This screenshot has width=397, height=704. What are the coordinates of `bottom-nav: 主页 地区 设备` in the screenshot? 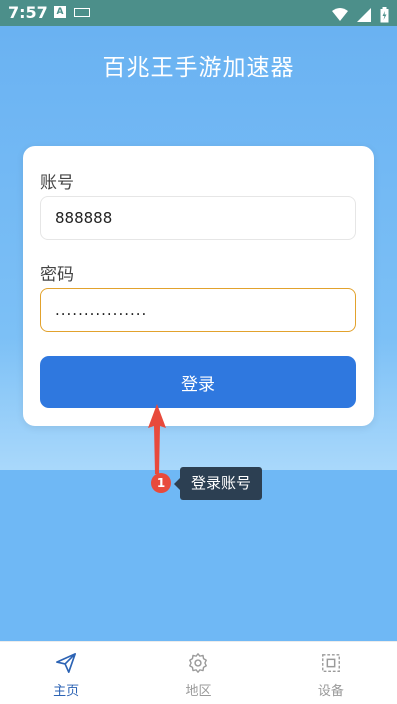 It's located at (198, 672).